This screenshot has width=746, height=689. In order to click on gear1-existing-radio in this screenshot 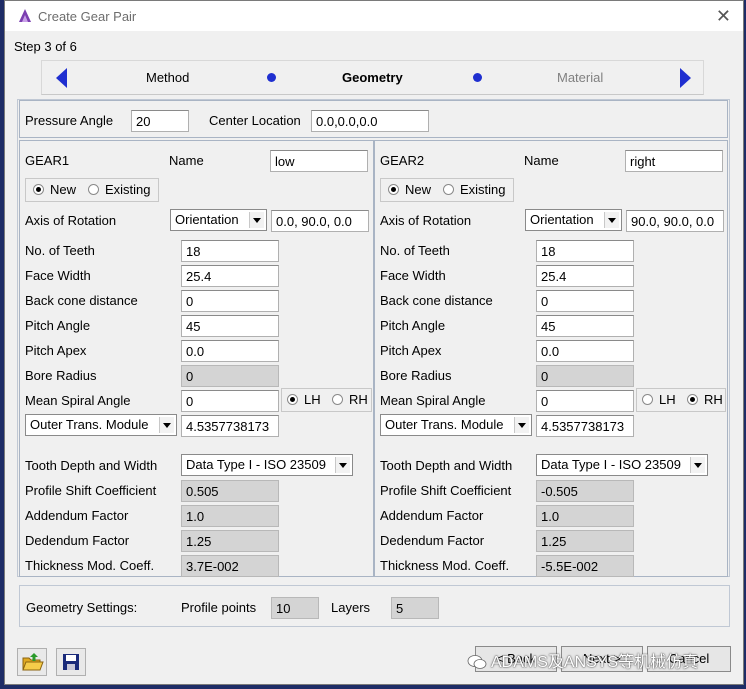, I will do `click(93, 189)`.